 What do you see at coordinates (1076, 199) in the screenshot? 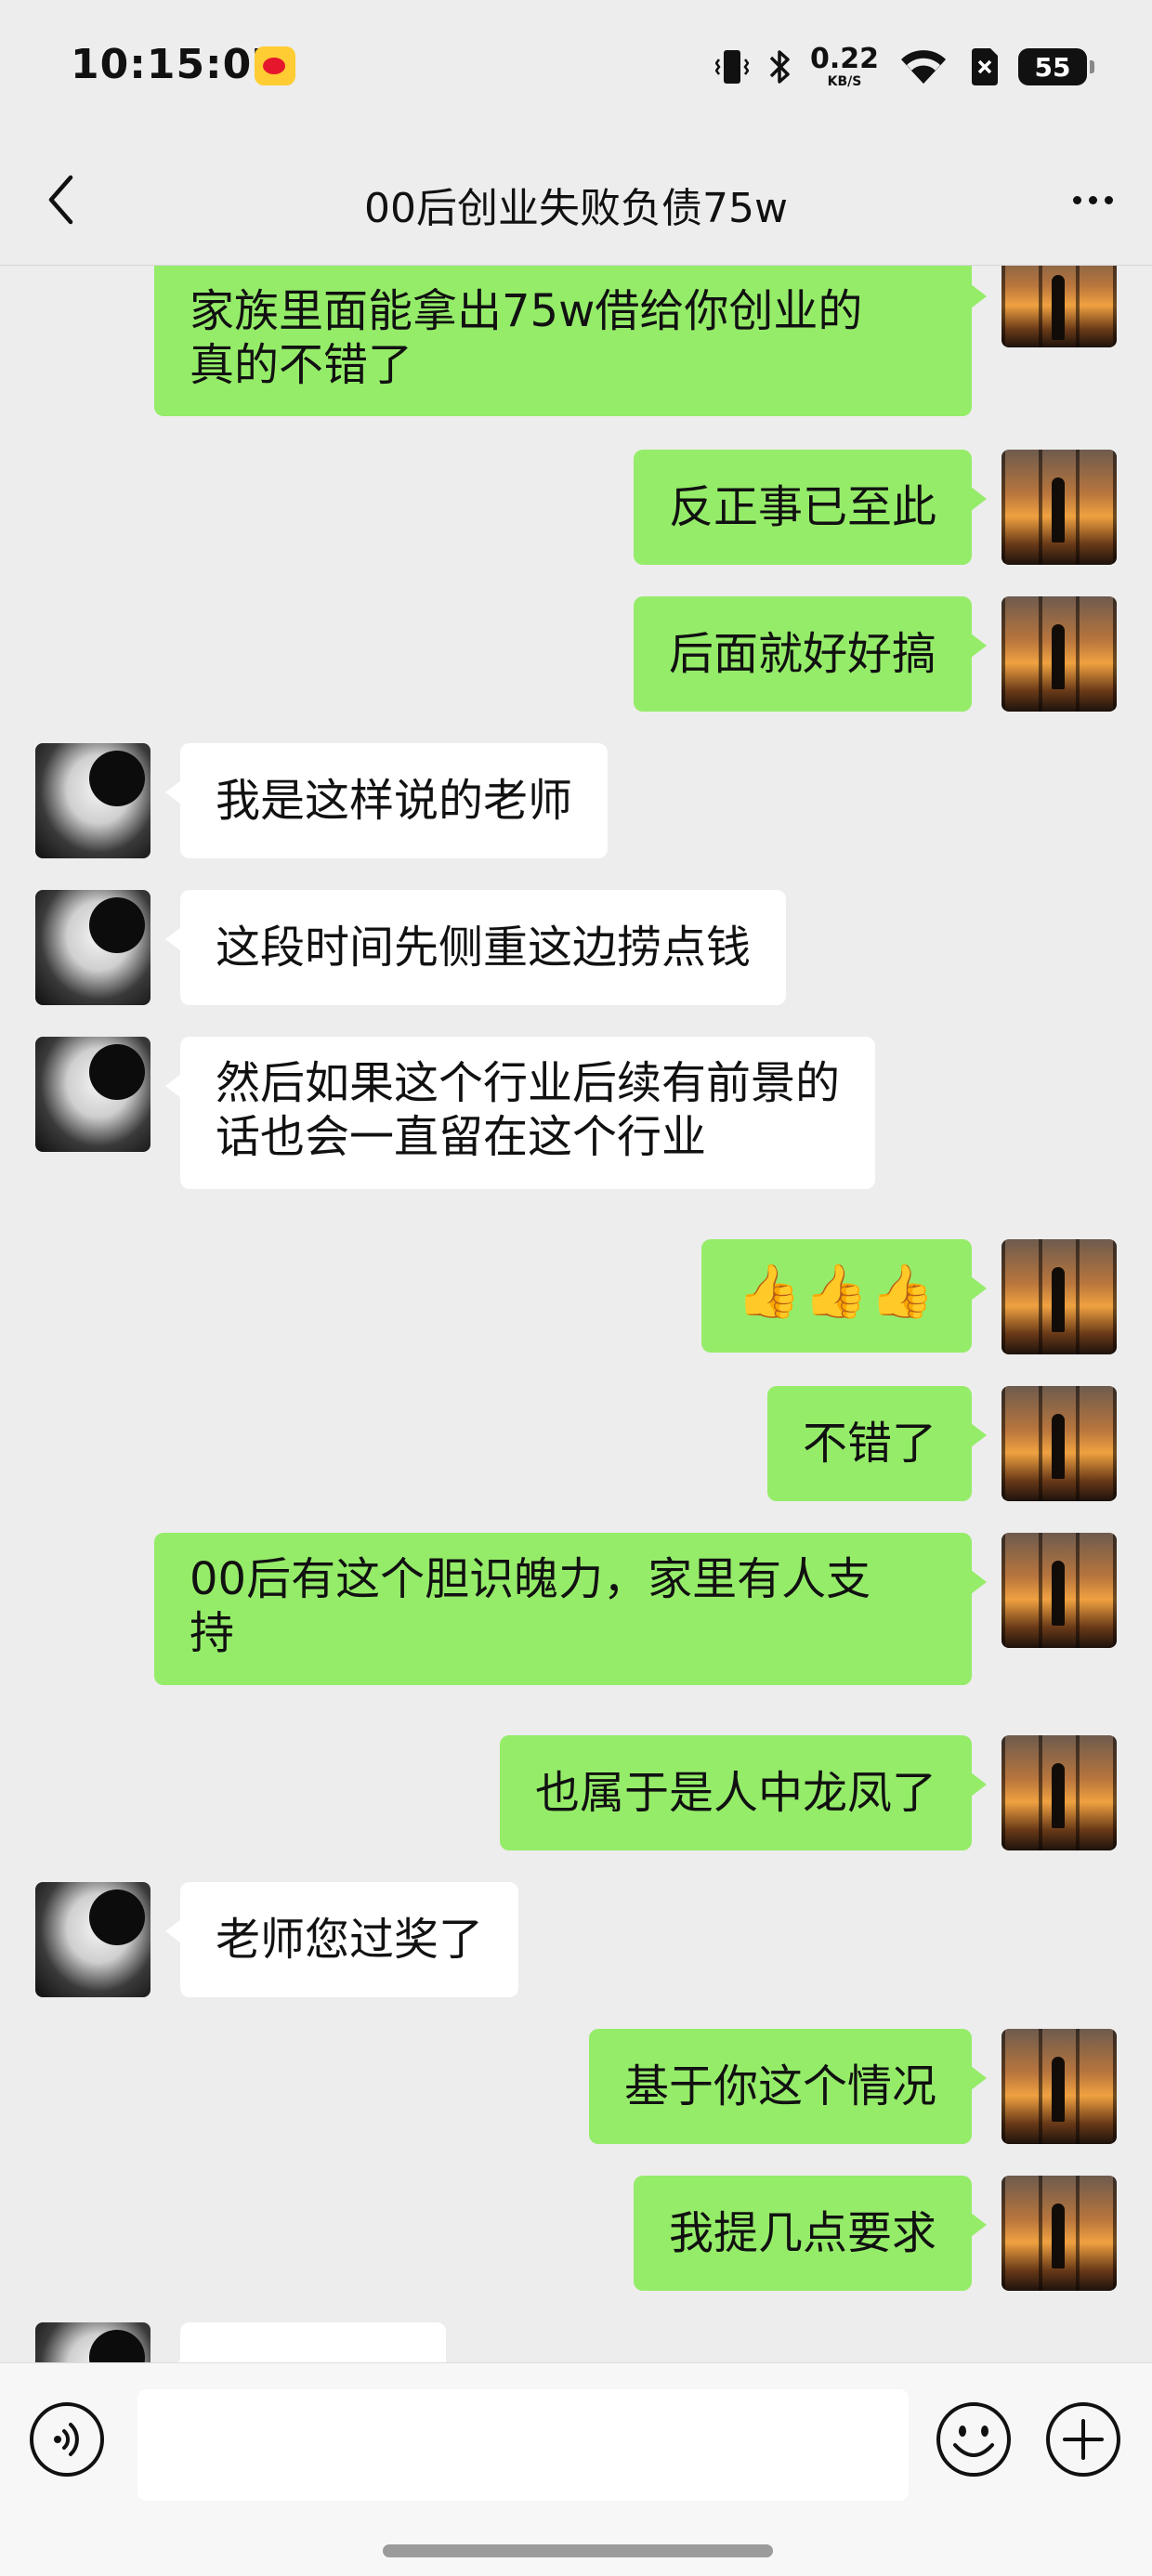
I see `more-dots-icon` at bounding box center [1076, 199].